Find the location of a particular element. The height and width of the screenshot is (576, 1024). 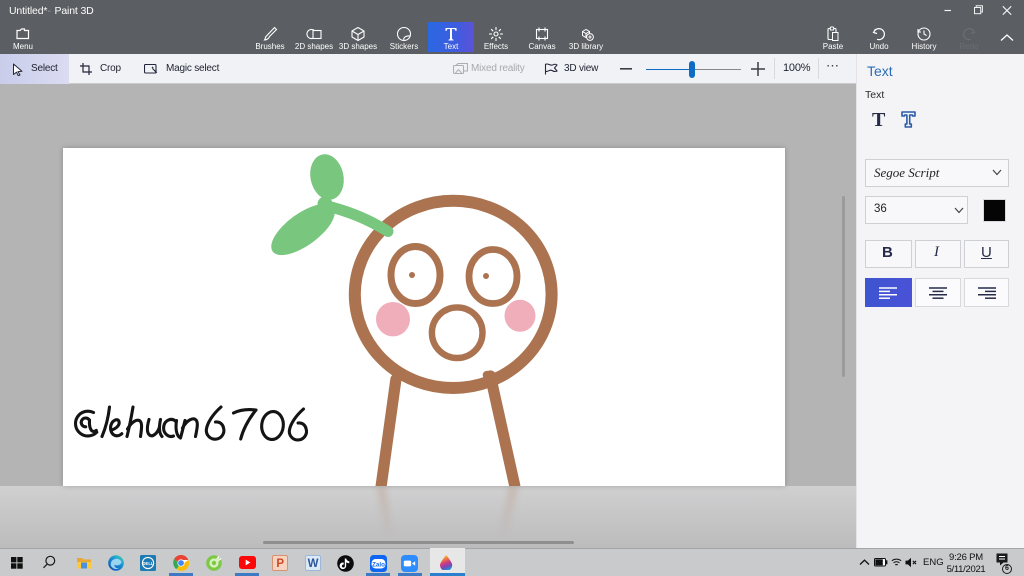

svg-text: DELL is located at coordinates (148, 563).